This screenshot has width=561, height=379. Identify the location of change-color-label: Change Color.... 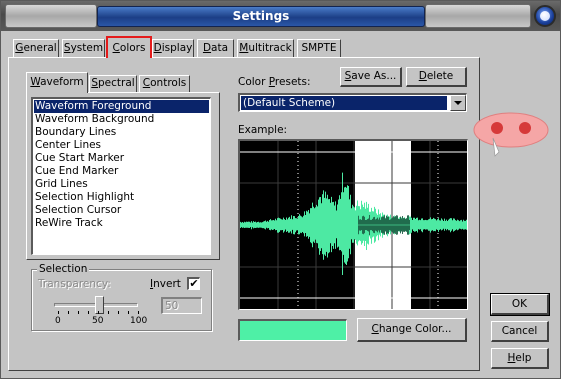
(411, 329).